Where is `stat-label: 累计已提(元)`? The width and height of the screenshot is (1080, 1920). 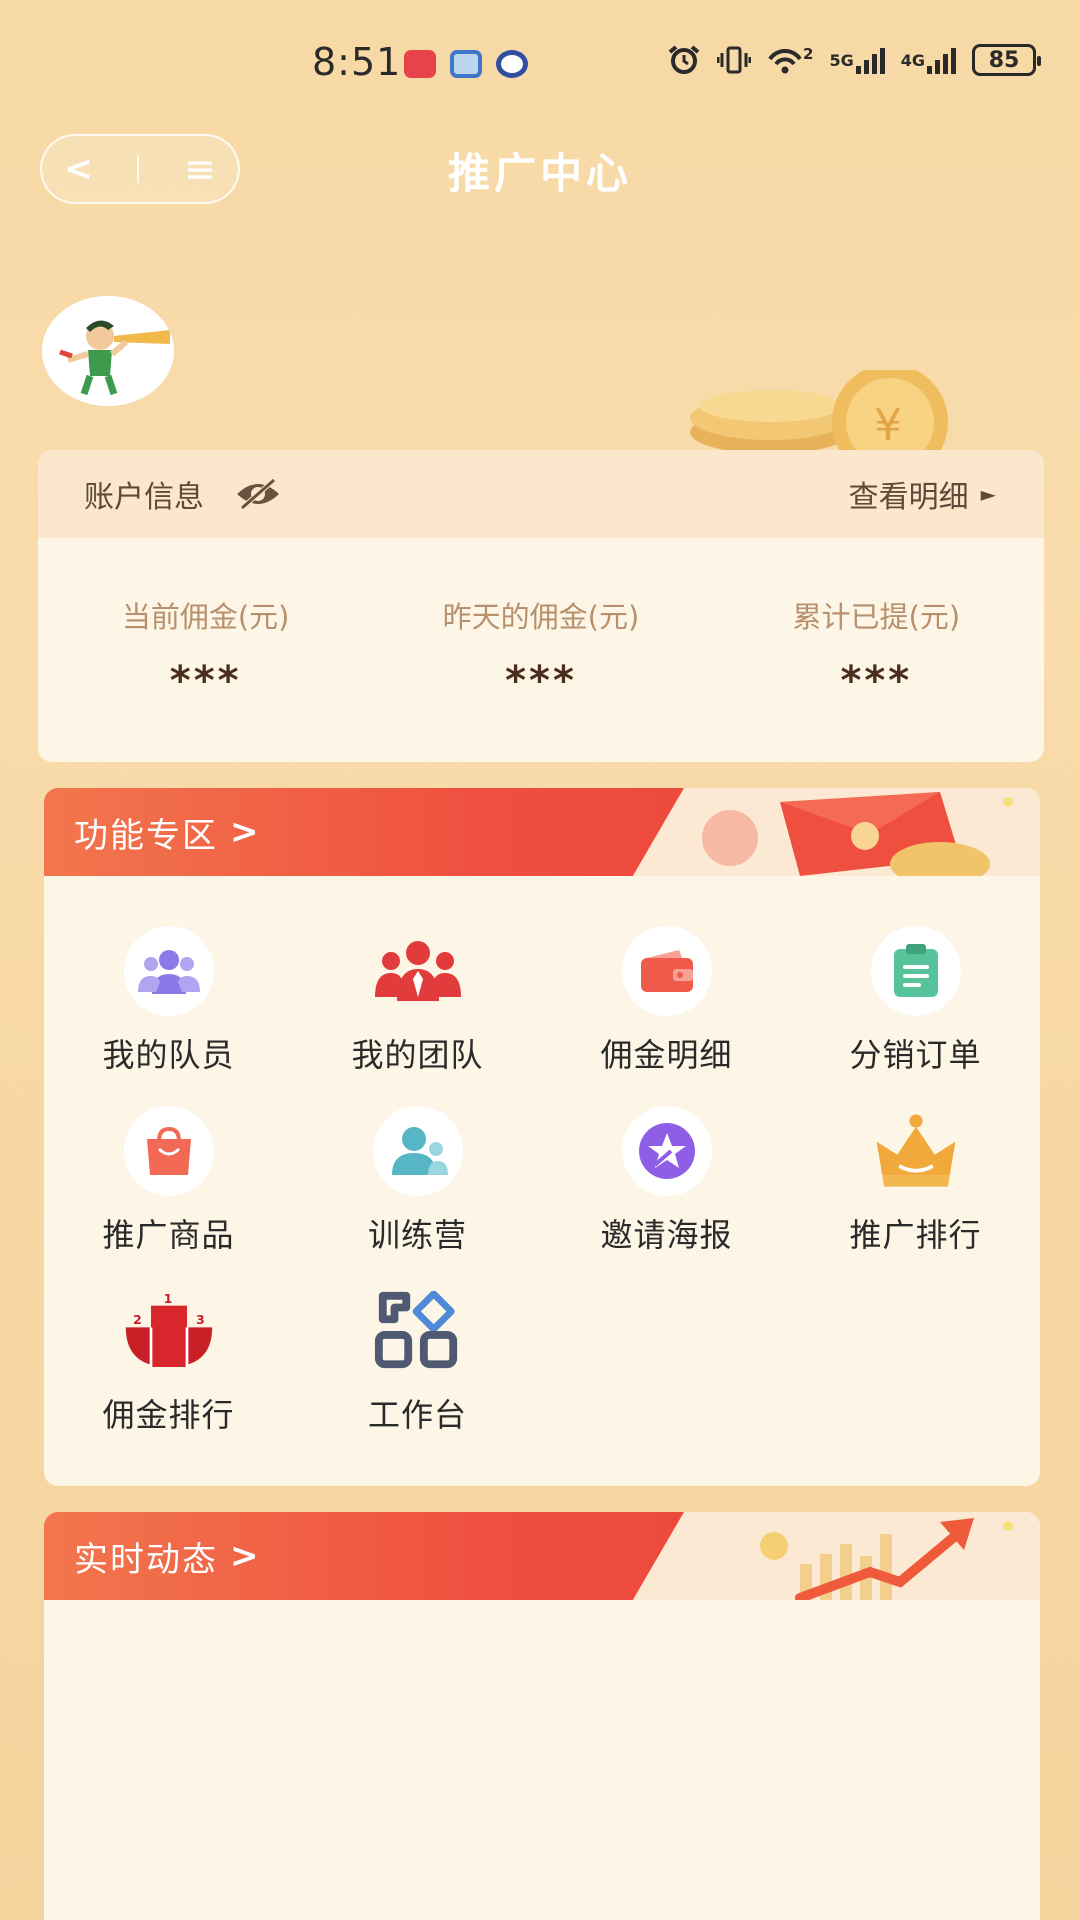 stat-label: 累计已提(元) is located at coordinates (876, 617).